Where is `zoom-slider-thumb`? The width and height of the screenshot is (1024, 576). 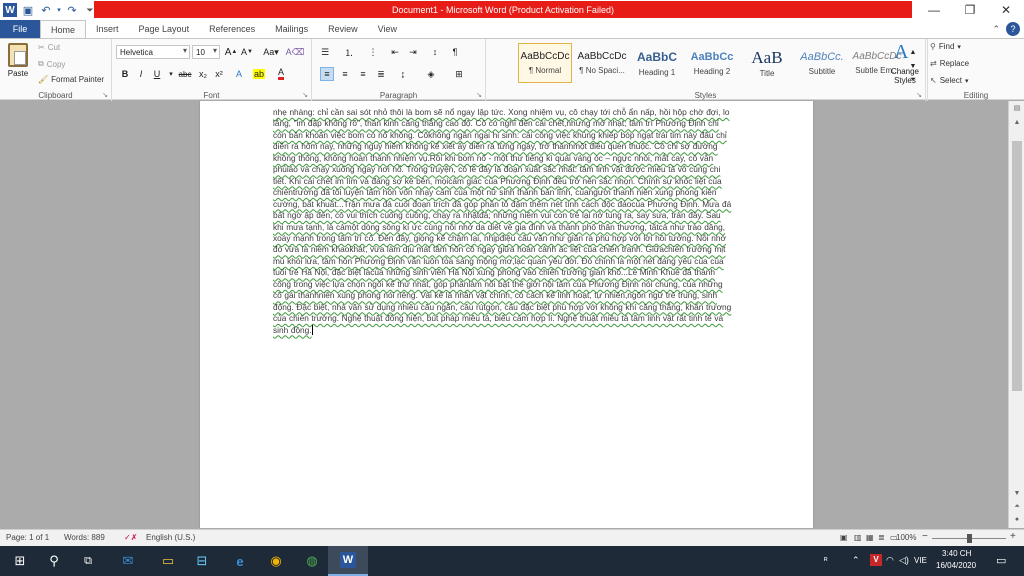
zoom-slider-thumb is located at coordinates (969, 538).